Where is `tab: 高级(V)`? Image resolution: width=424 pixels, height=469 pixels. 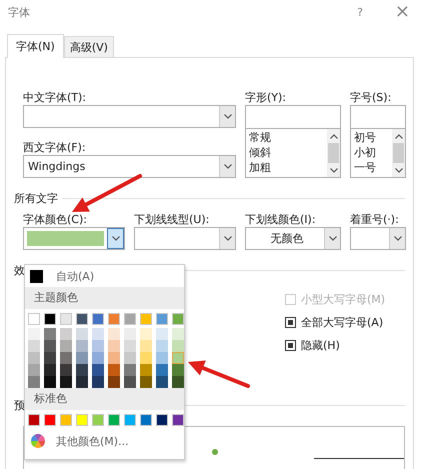
tab: 高级(V) is located at coordinates (89, 46).